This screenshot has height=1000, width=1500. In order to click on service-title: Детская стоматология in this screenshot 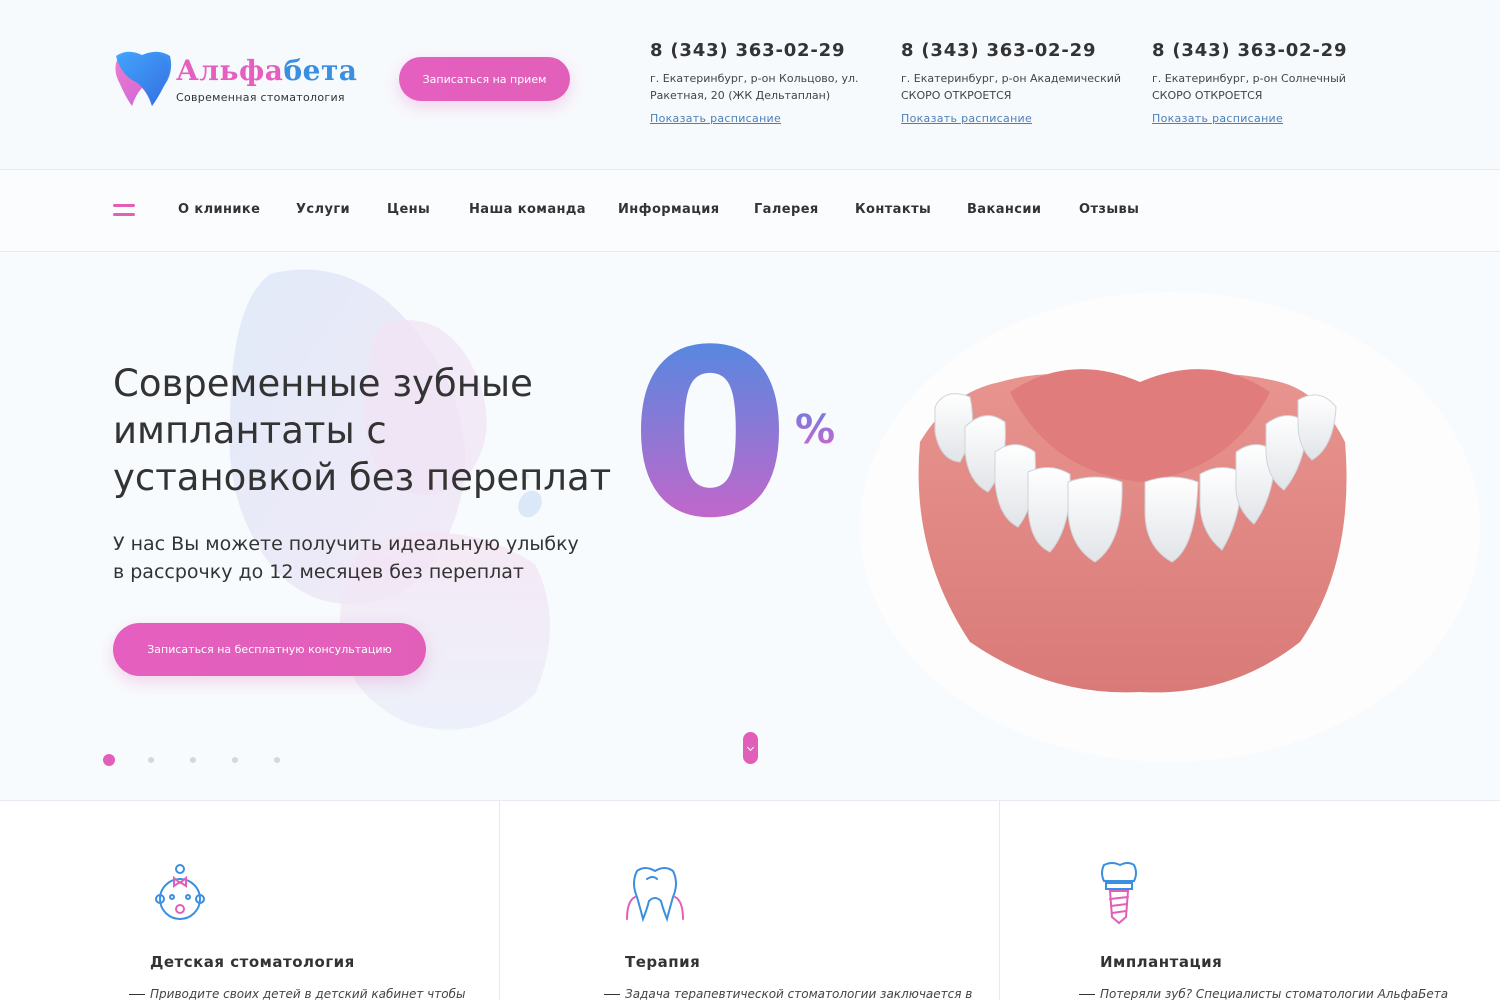, I will do `click(252, 962)`.